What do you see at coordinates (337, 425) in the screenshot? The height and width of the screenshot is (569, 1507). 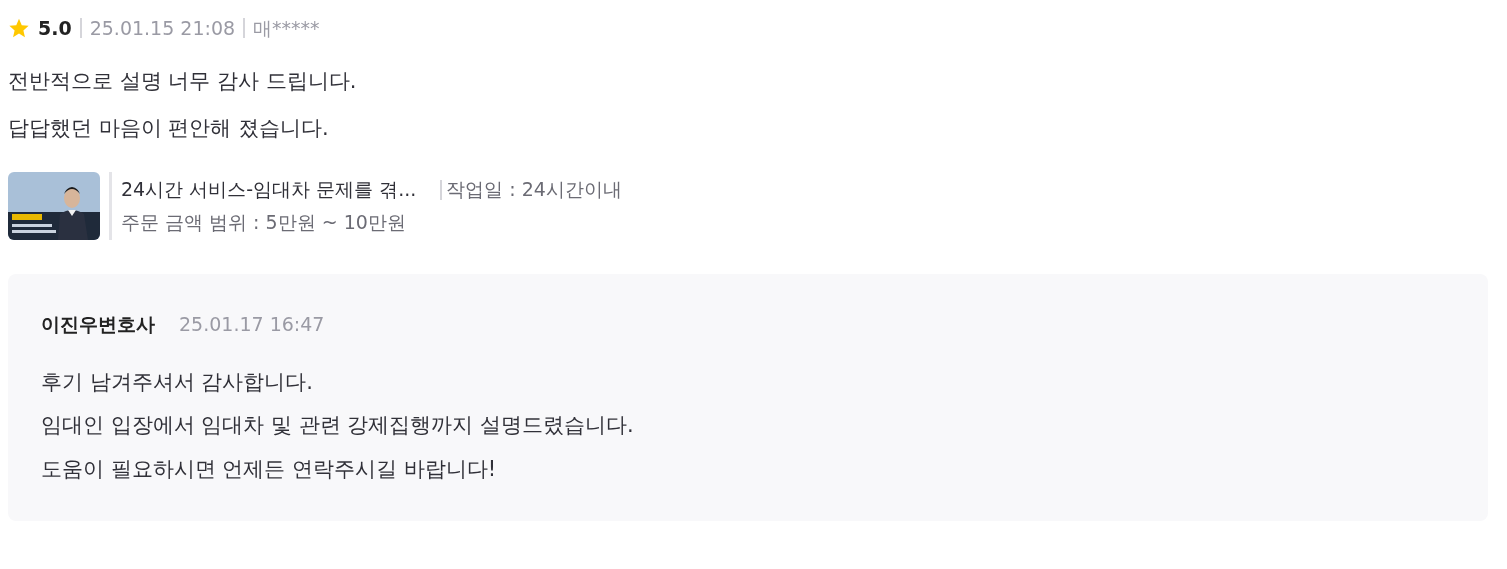 I see `reply-text: 임대인 입장에서 임대차 및 관련 강제집행까지 설명드렸습니다.` at bounding box center [337, 425].